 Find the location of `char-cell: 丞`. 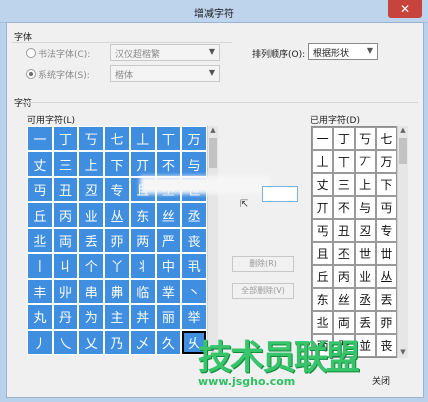

char-cell: 丞 is located at coordinates (194, 215).